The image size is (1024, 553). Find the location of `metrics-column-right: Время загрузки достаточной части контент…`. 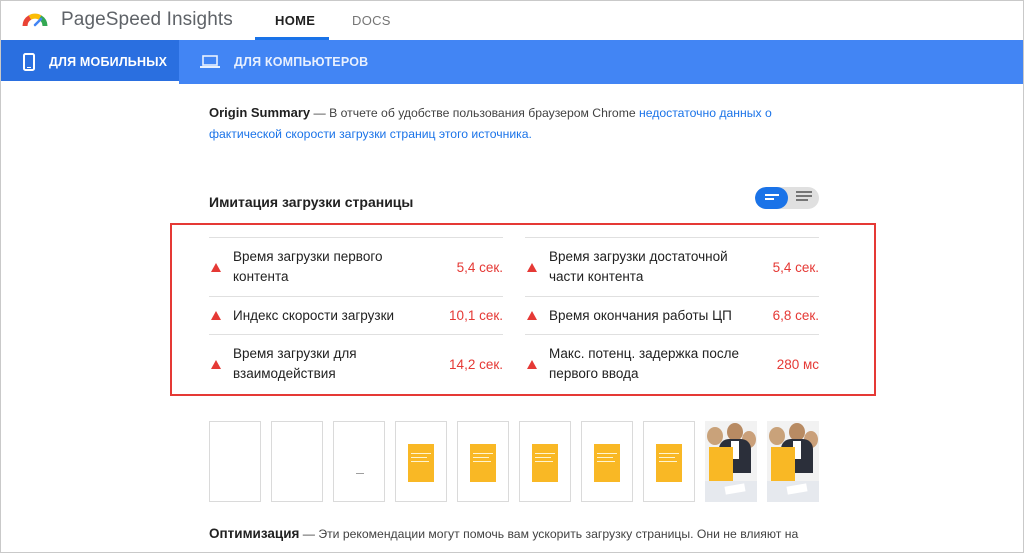

metrics-column-right: Время загрузки достаточной части контент… is located at coordinates (672, 315).